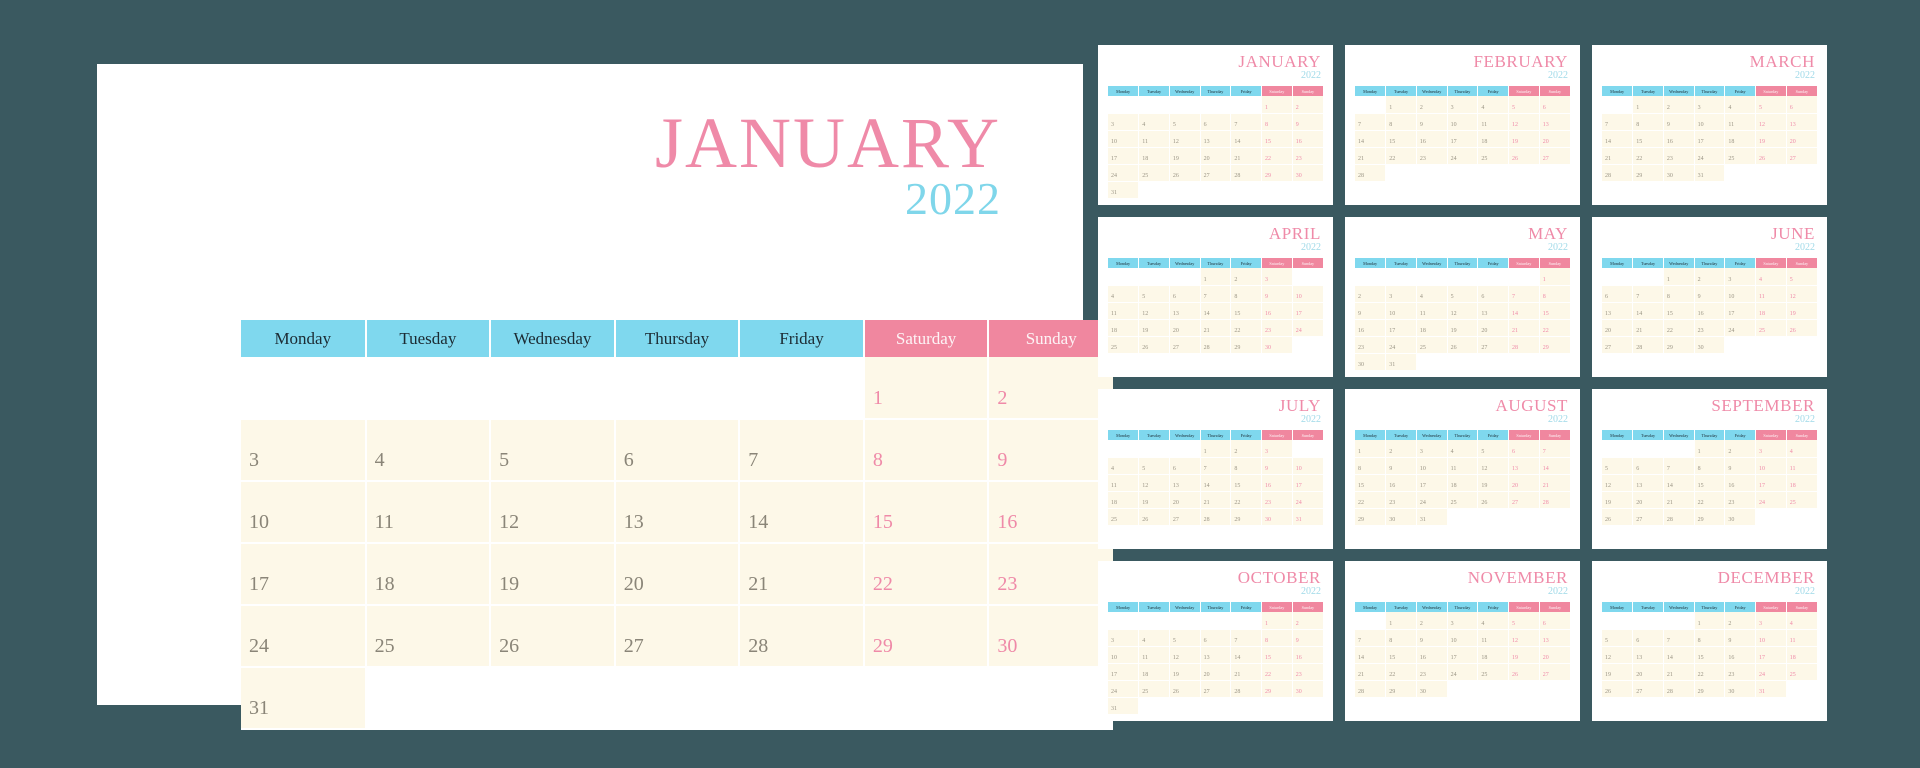 The height and width of the screenshot is (768, 1920). What do you see at coordinates (553, 512) in the screenshot?
I see `main-day-cell: 12` at bounding box center [553, 512].